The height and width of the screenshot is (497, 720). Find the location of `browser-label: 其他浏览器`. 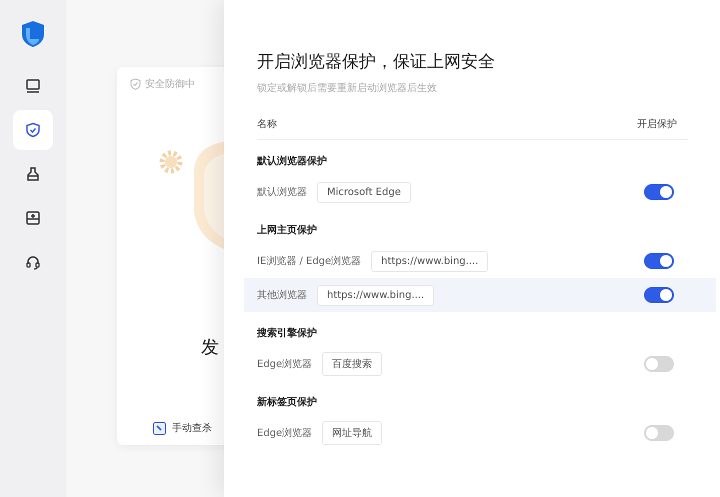

browser-label: 其他浏览器 is located at coordinates (282, 295).